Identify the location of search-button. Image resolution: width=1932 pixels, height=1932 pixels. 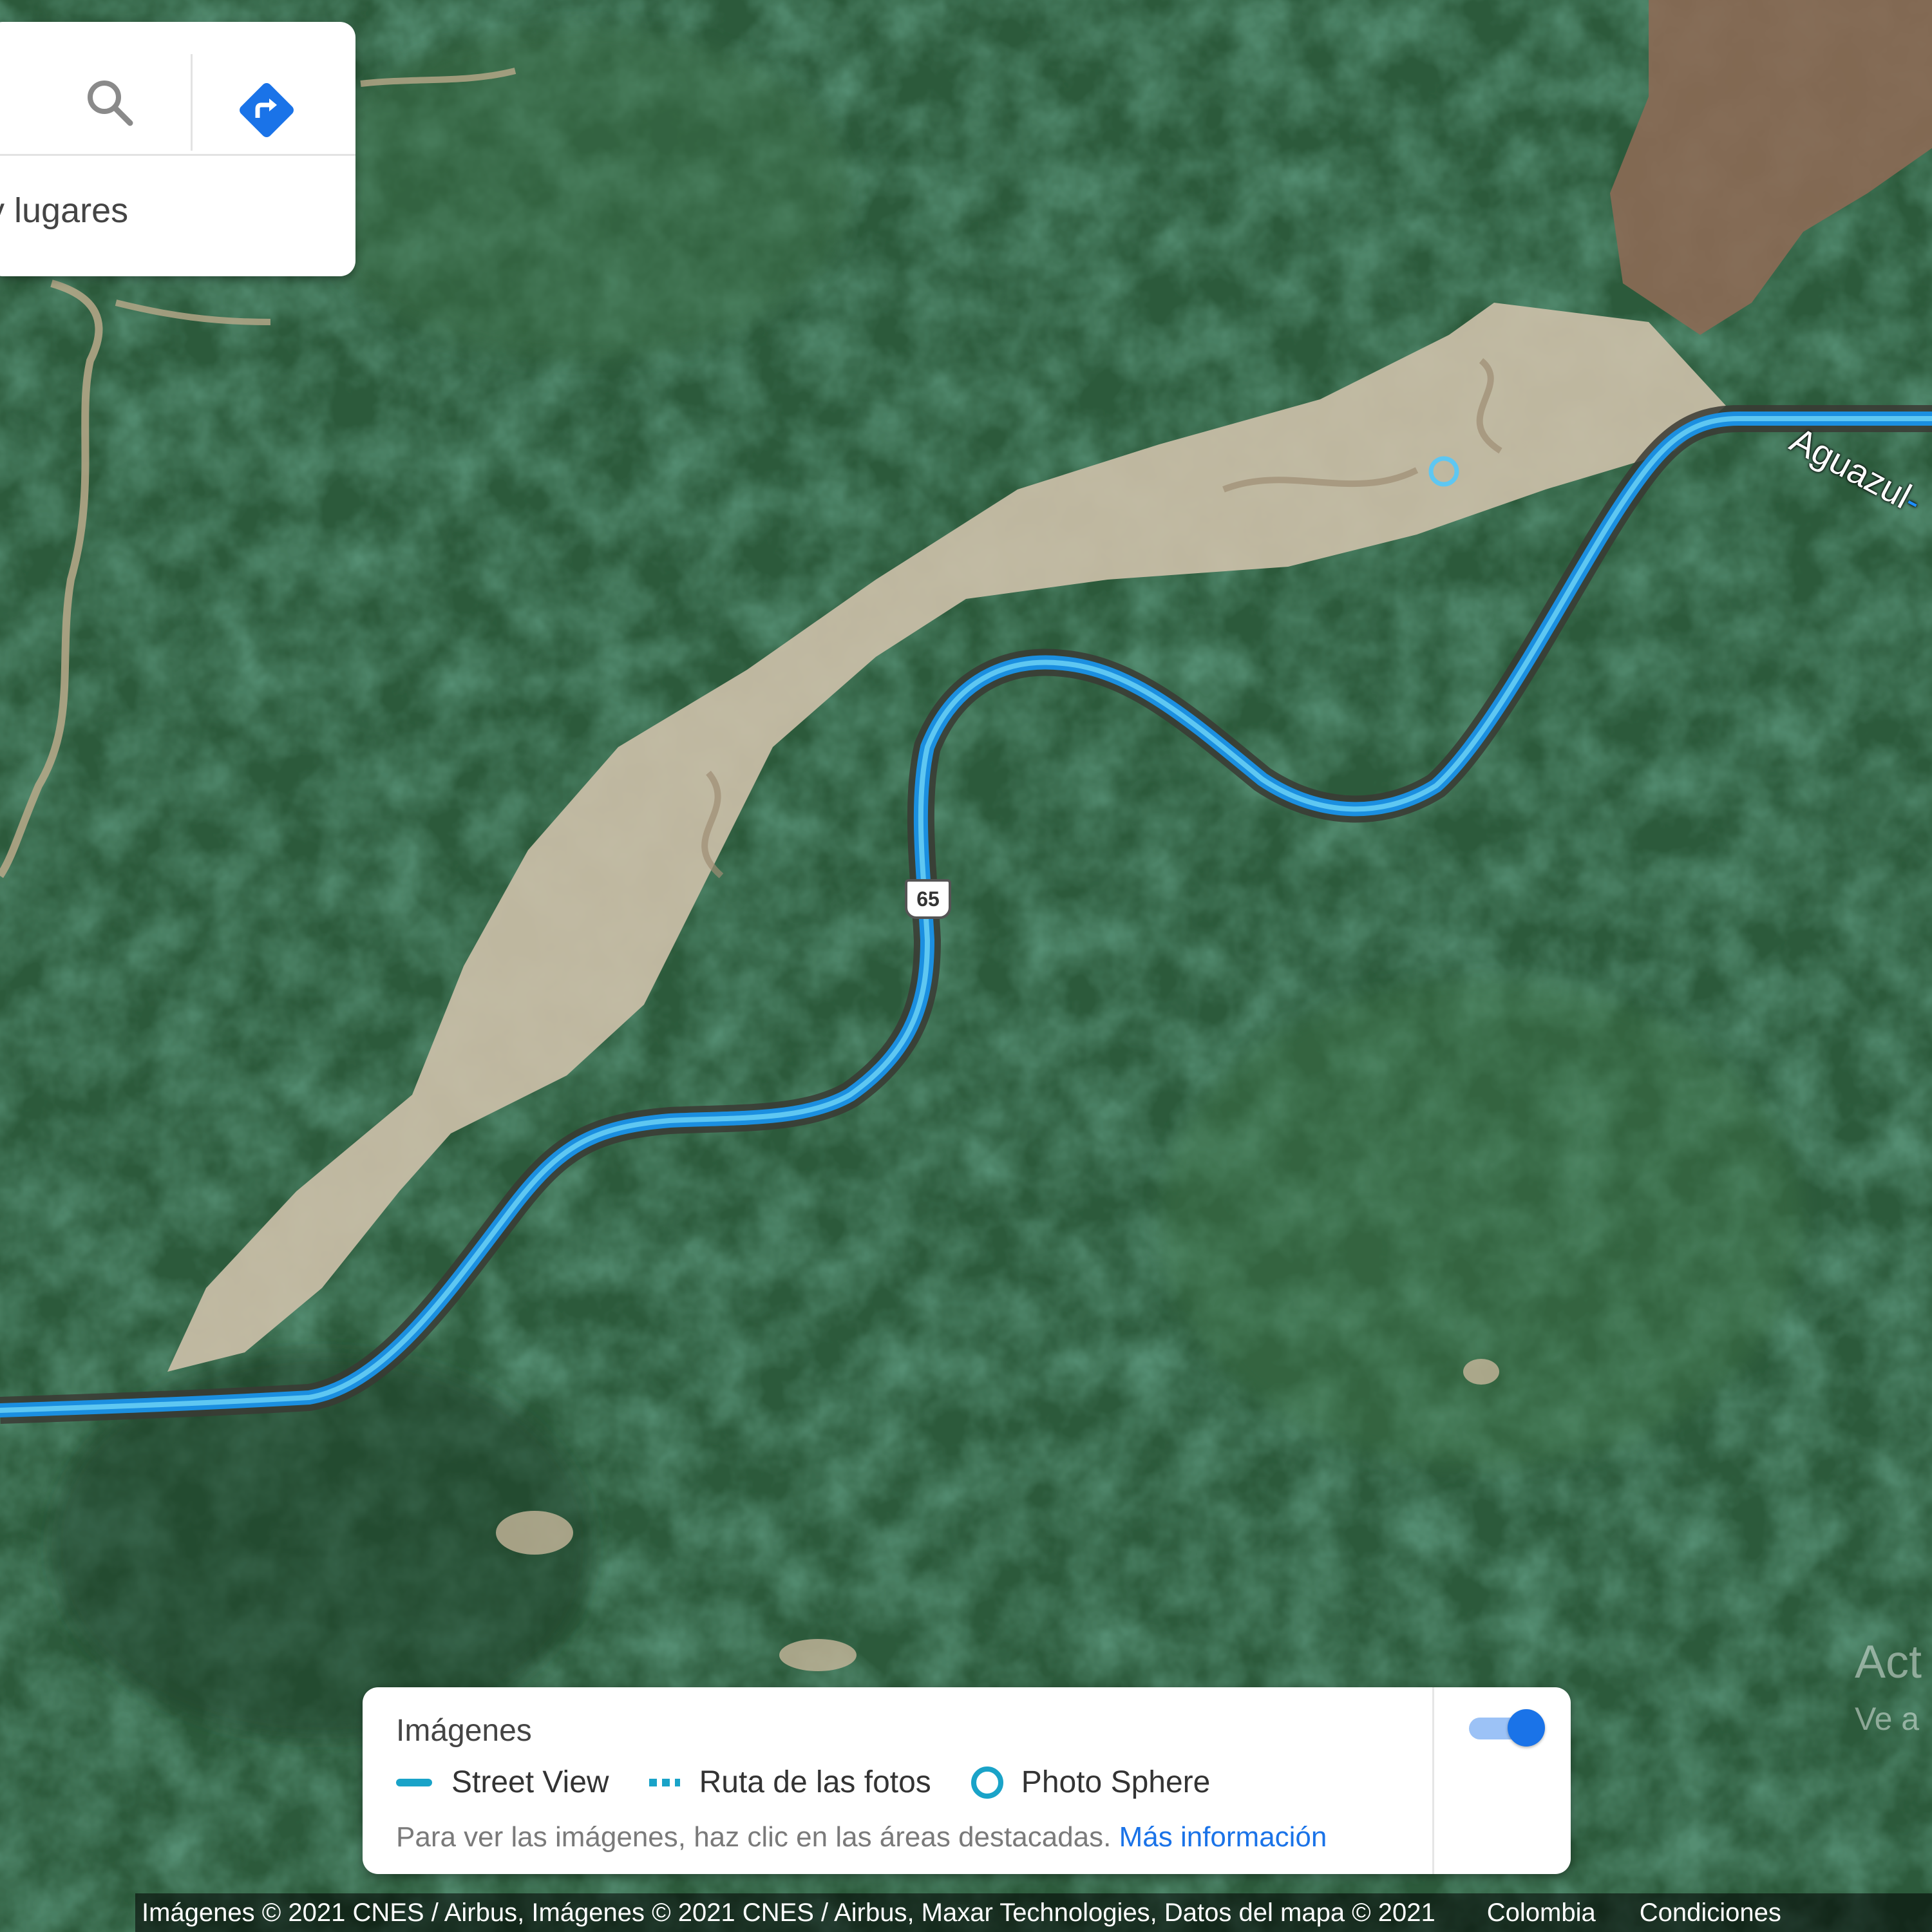
(109, 103).